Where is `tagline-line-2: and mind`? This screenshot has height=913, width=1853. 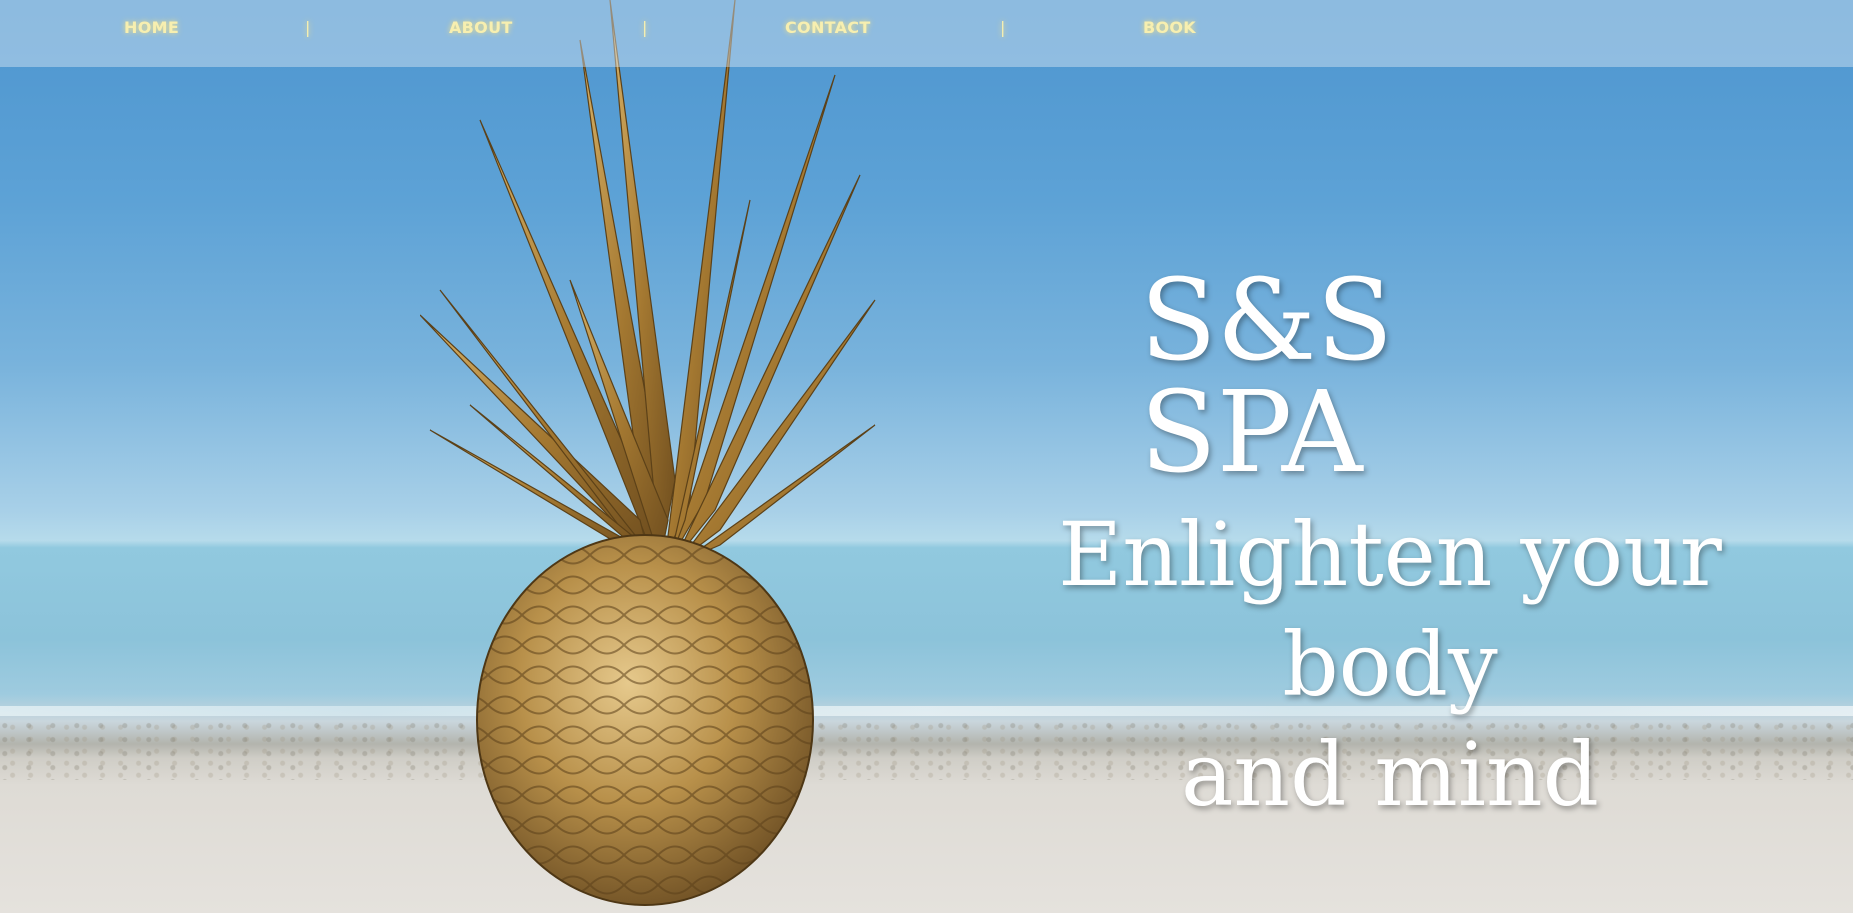
tagline-line-2: and mind is located at coordinates (1390, 774).